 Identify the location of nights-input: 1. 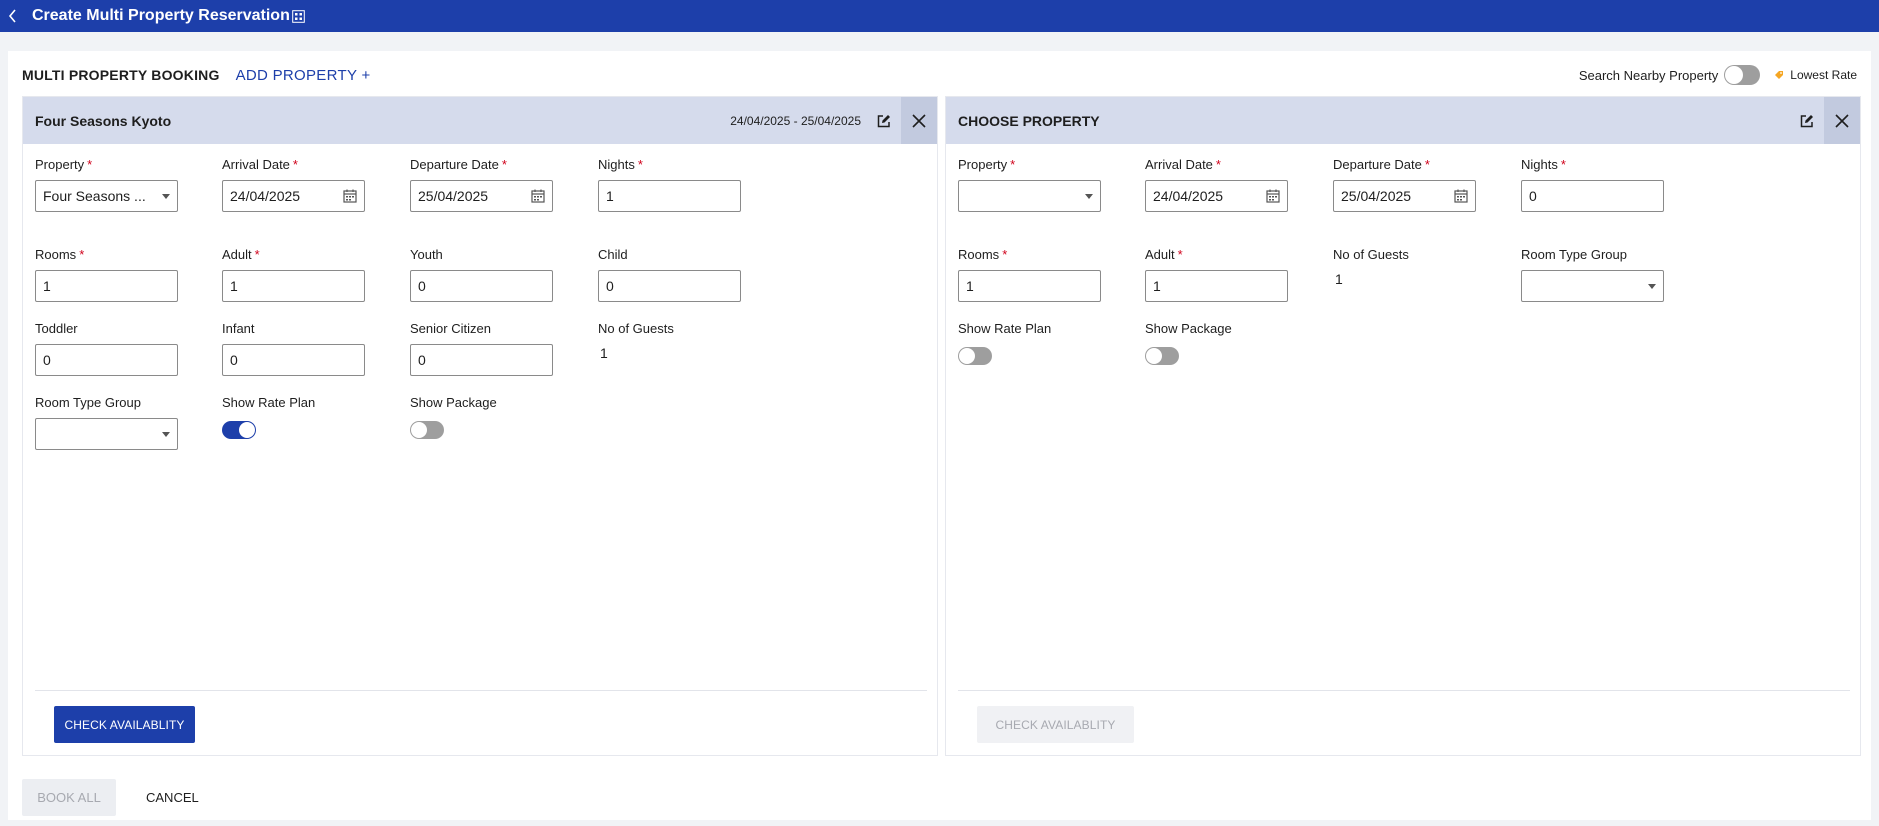
(669, 196).